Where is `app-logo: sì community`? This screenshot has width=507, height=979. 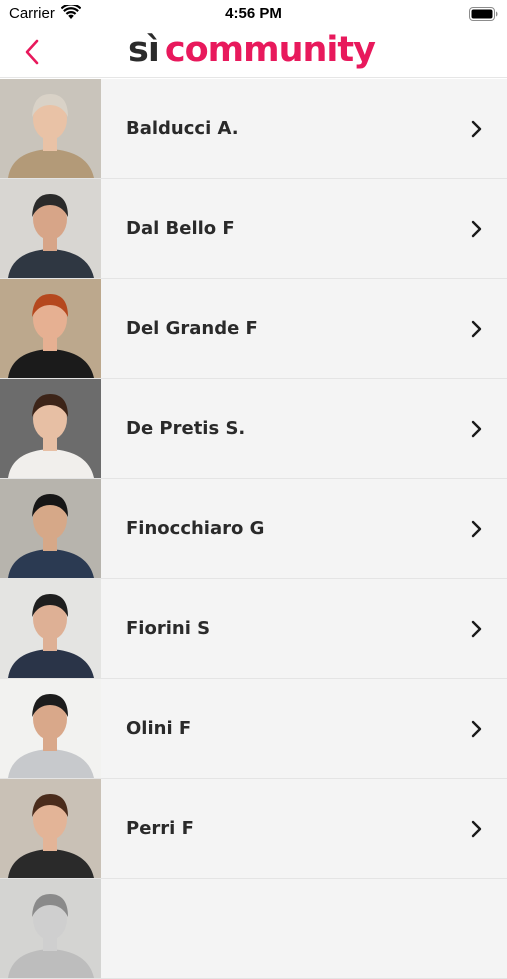 app-logo: sì community is located at coordinates (252, 52).